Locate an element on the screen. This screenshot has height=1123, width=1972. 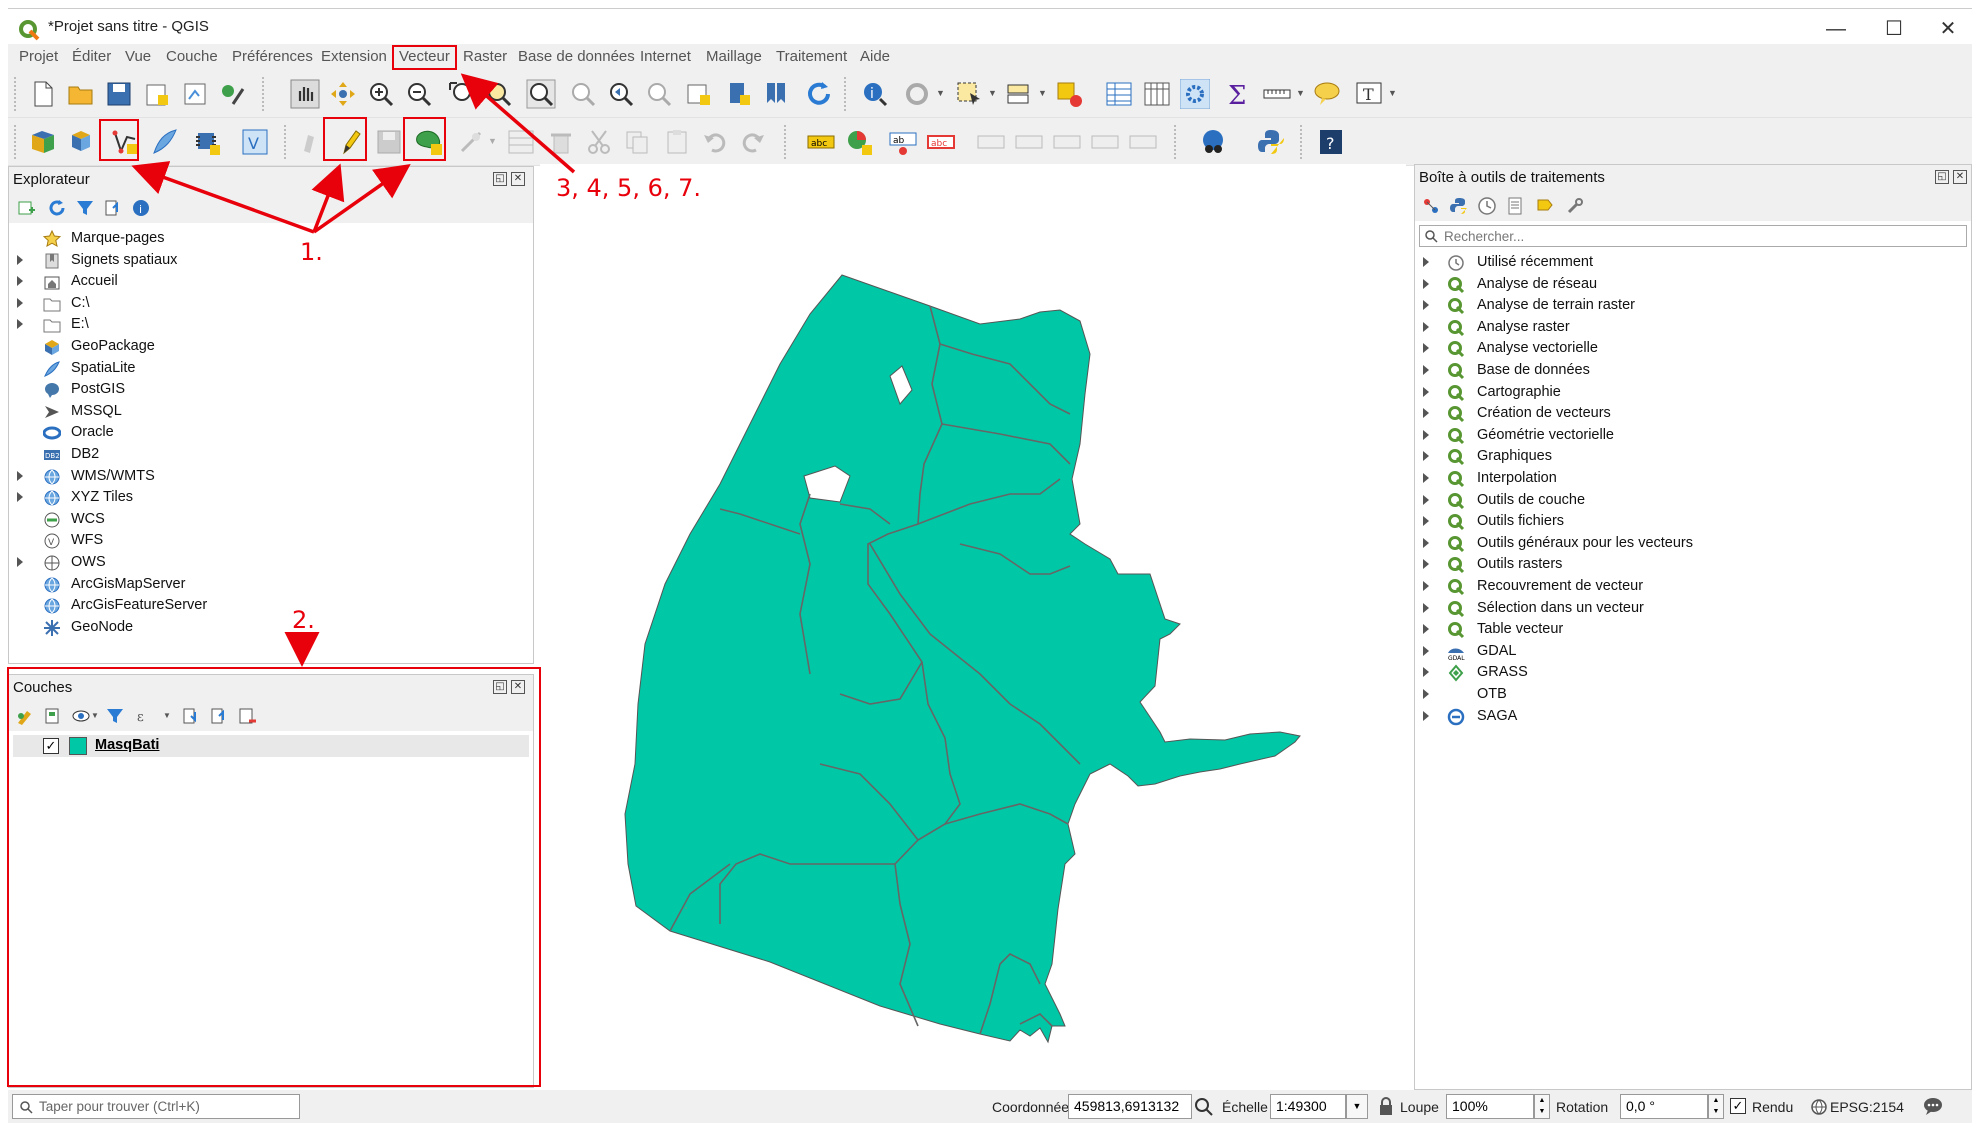
browser-item: ArcGisFeatureServer is located at coordinates (267, 606).